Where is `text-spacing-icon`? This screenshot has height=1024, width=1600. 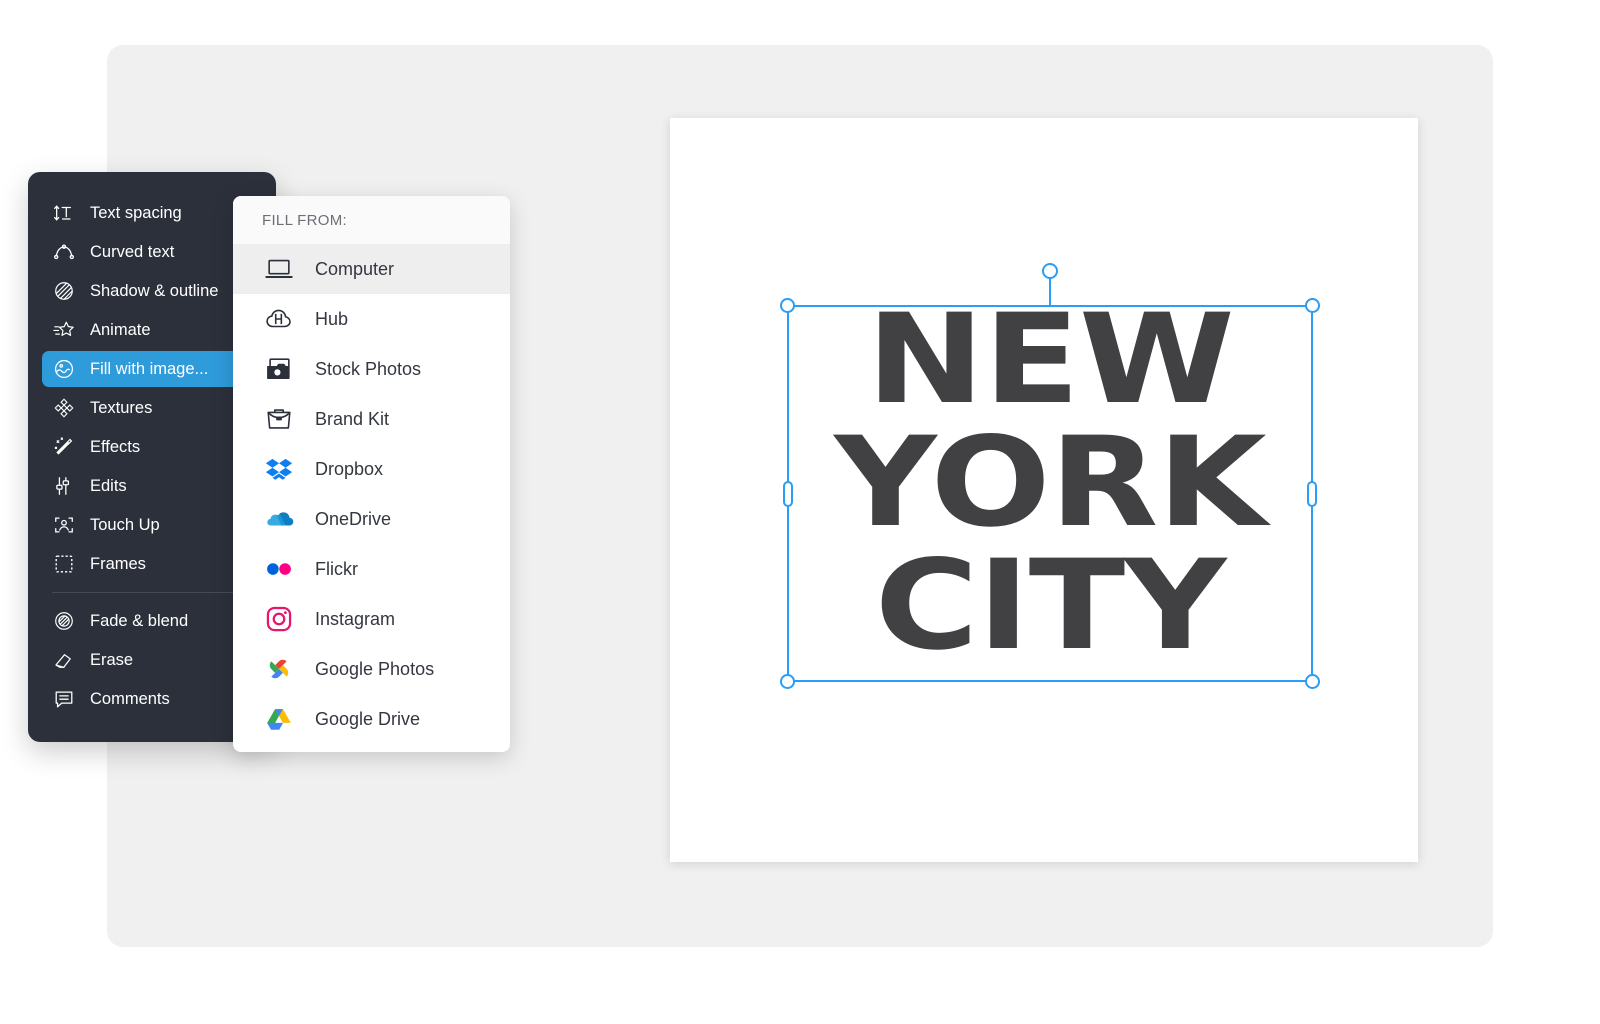 text-spacing-icon is located at coordinates (64, 213).